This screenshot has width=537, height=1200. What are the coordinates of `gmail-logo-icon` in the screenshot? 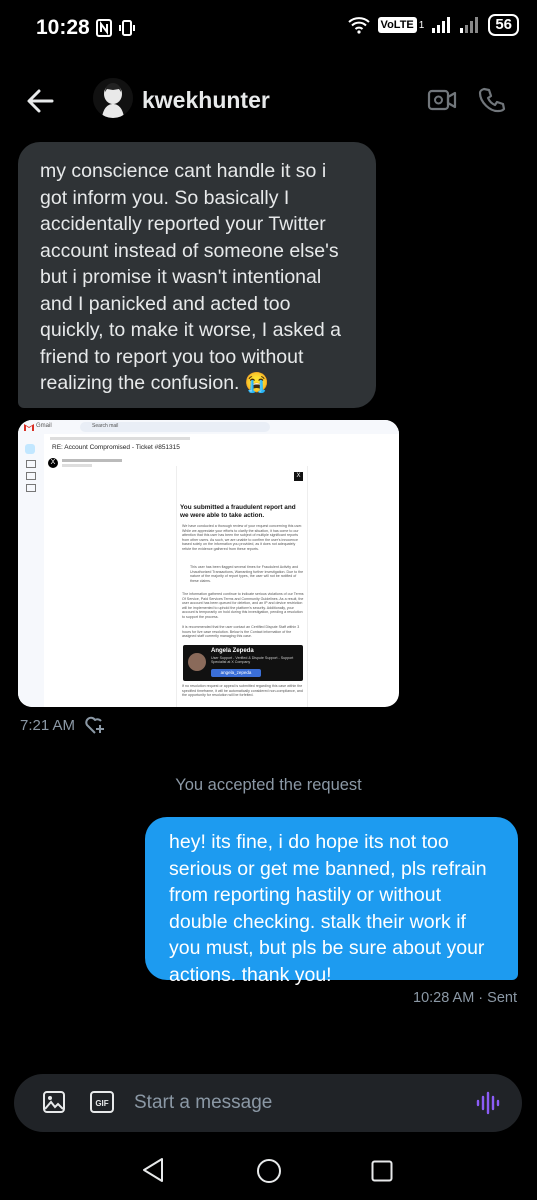 It's located at (29, 427).